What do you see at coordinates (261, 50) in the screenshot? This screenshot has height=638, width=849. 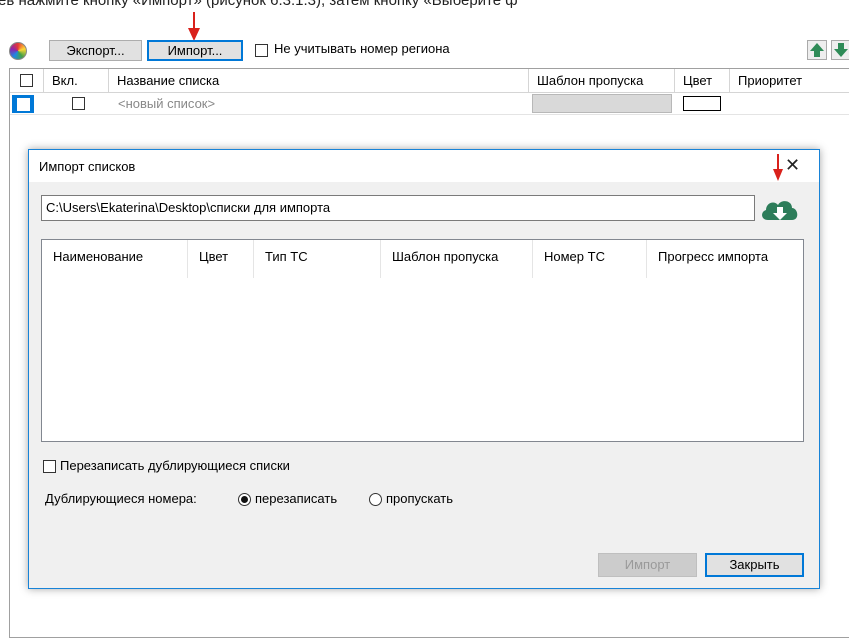 I see `ignore-region-checkbox` at bounding box center [261, 50].